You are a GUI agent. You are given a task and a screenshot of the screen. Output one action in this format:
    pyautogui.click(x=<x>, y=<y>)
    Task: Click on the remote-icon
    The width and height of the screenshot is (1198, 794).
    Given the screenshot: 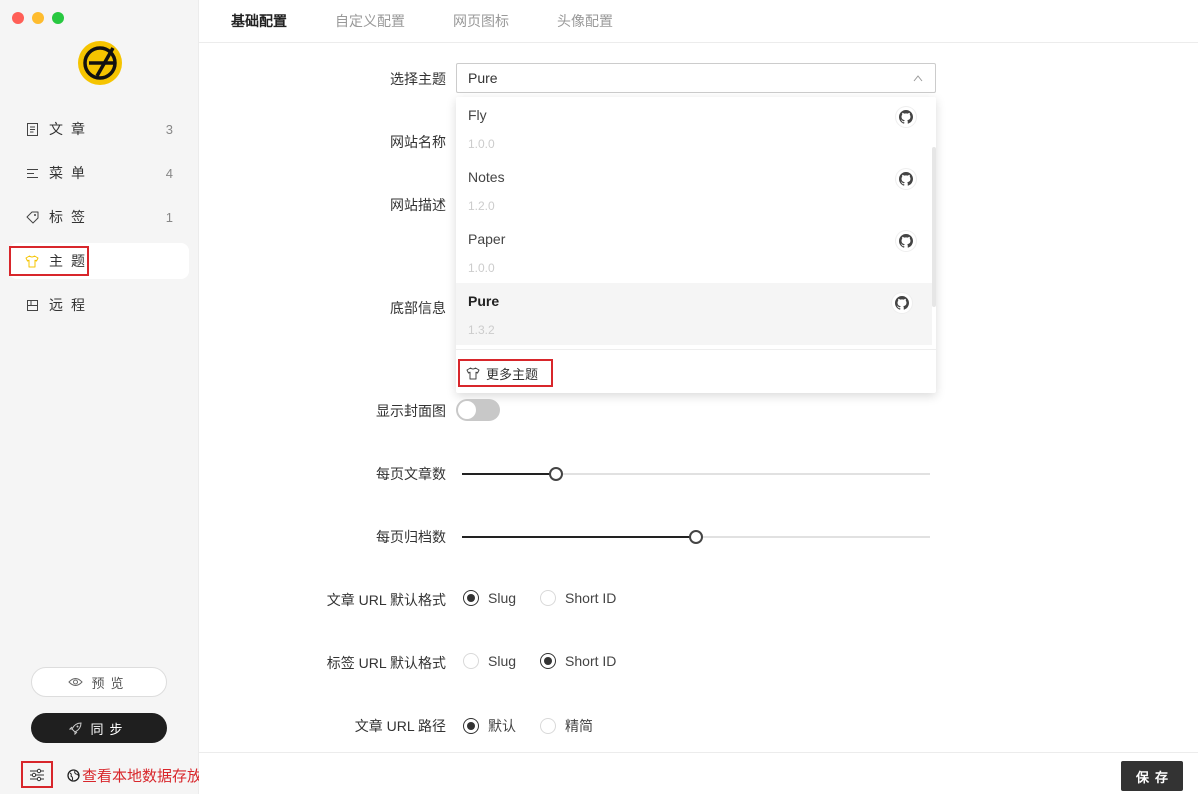 What is the action you would take?
    pyautogui.click(x=32, y=305)
    